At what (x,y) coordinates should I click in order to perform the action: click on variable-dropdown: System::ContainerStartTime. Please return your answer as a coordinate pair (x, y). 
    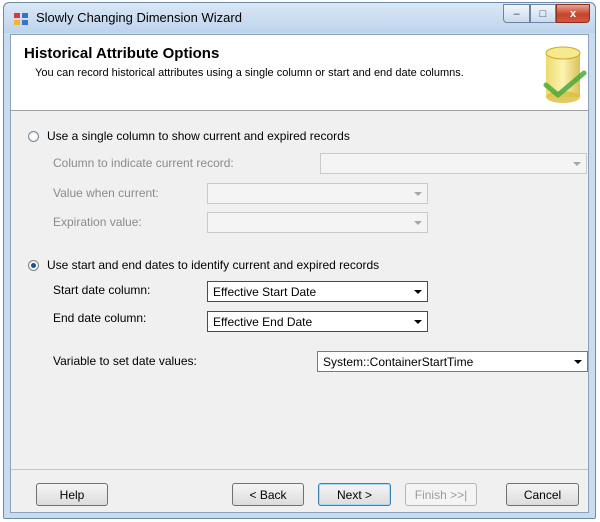
    Looking at the image, I should click on (452, 361).